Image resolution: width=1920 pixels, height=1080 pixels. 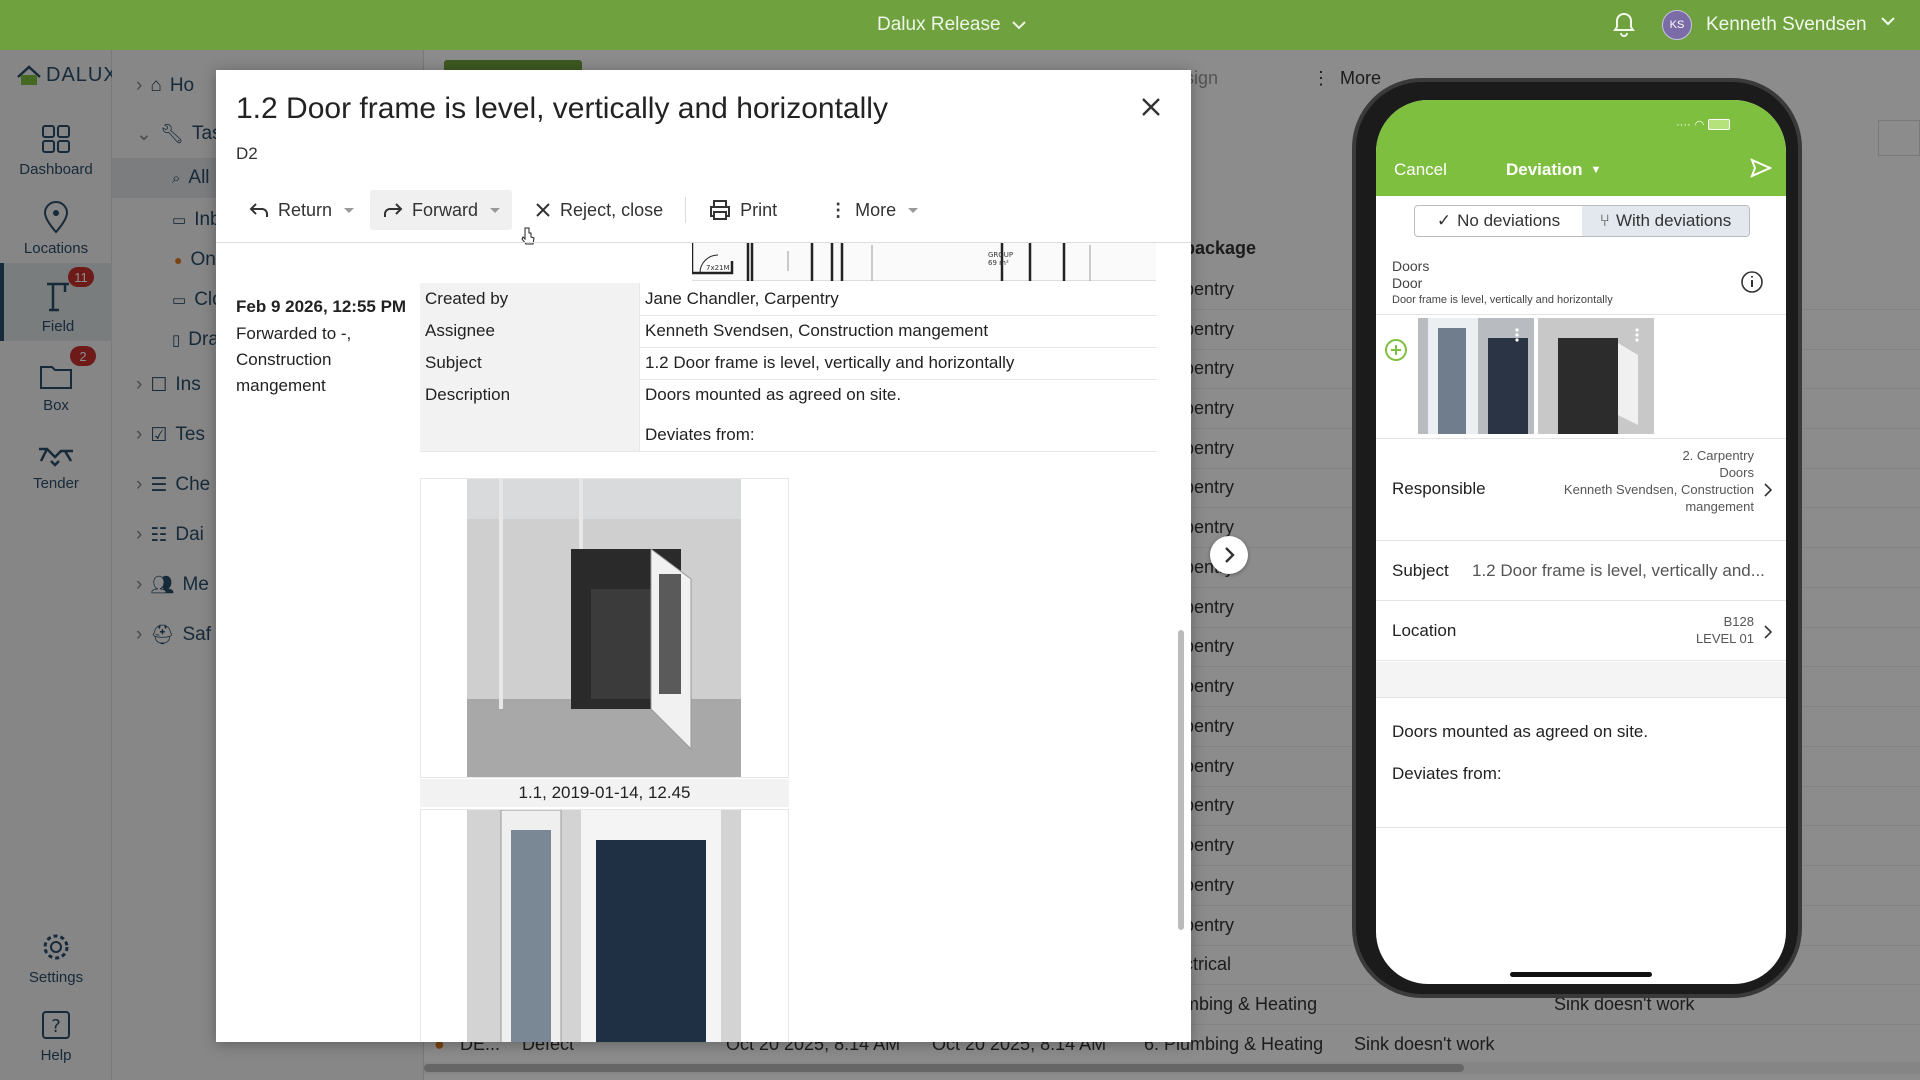 I want to click on return-label: Return, so click(x=305, y=209).